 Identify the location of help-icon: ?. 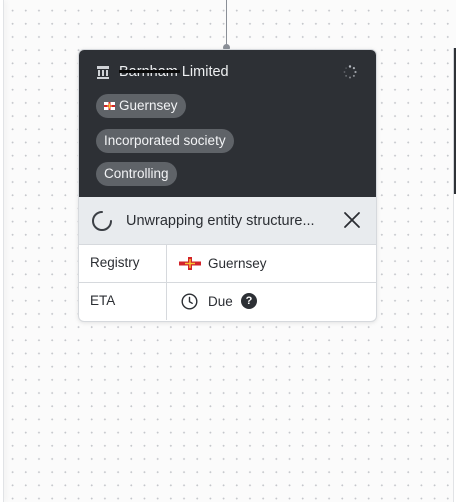
(249, 301).